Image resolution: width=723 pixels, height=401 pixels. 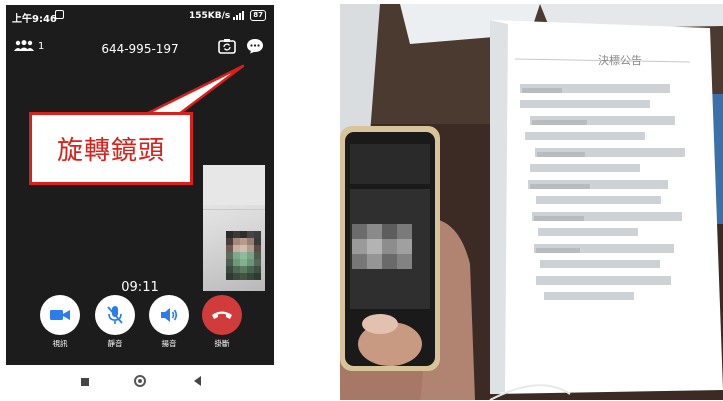 What do you see at coordinates (234, 209) in the screenshot?
I see `wall-line` at bounding box center [234, 209].